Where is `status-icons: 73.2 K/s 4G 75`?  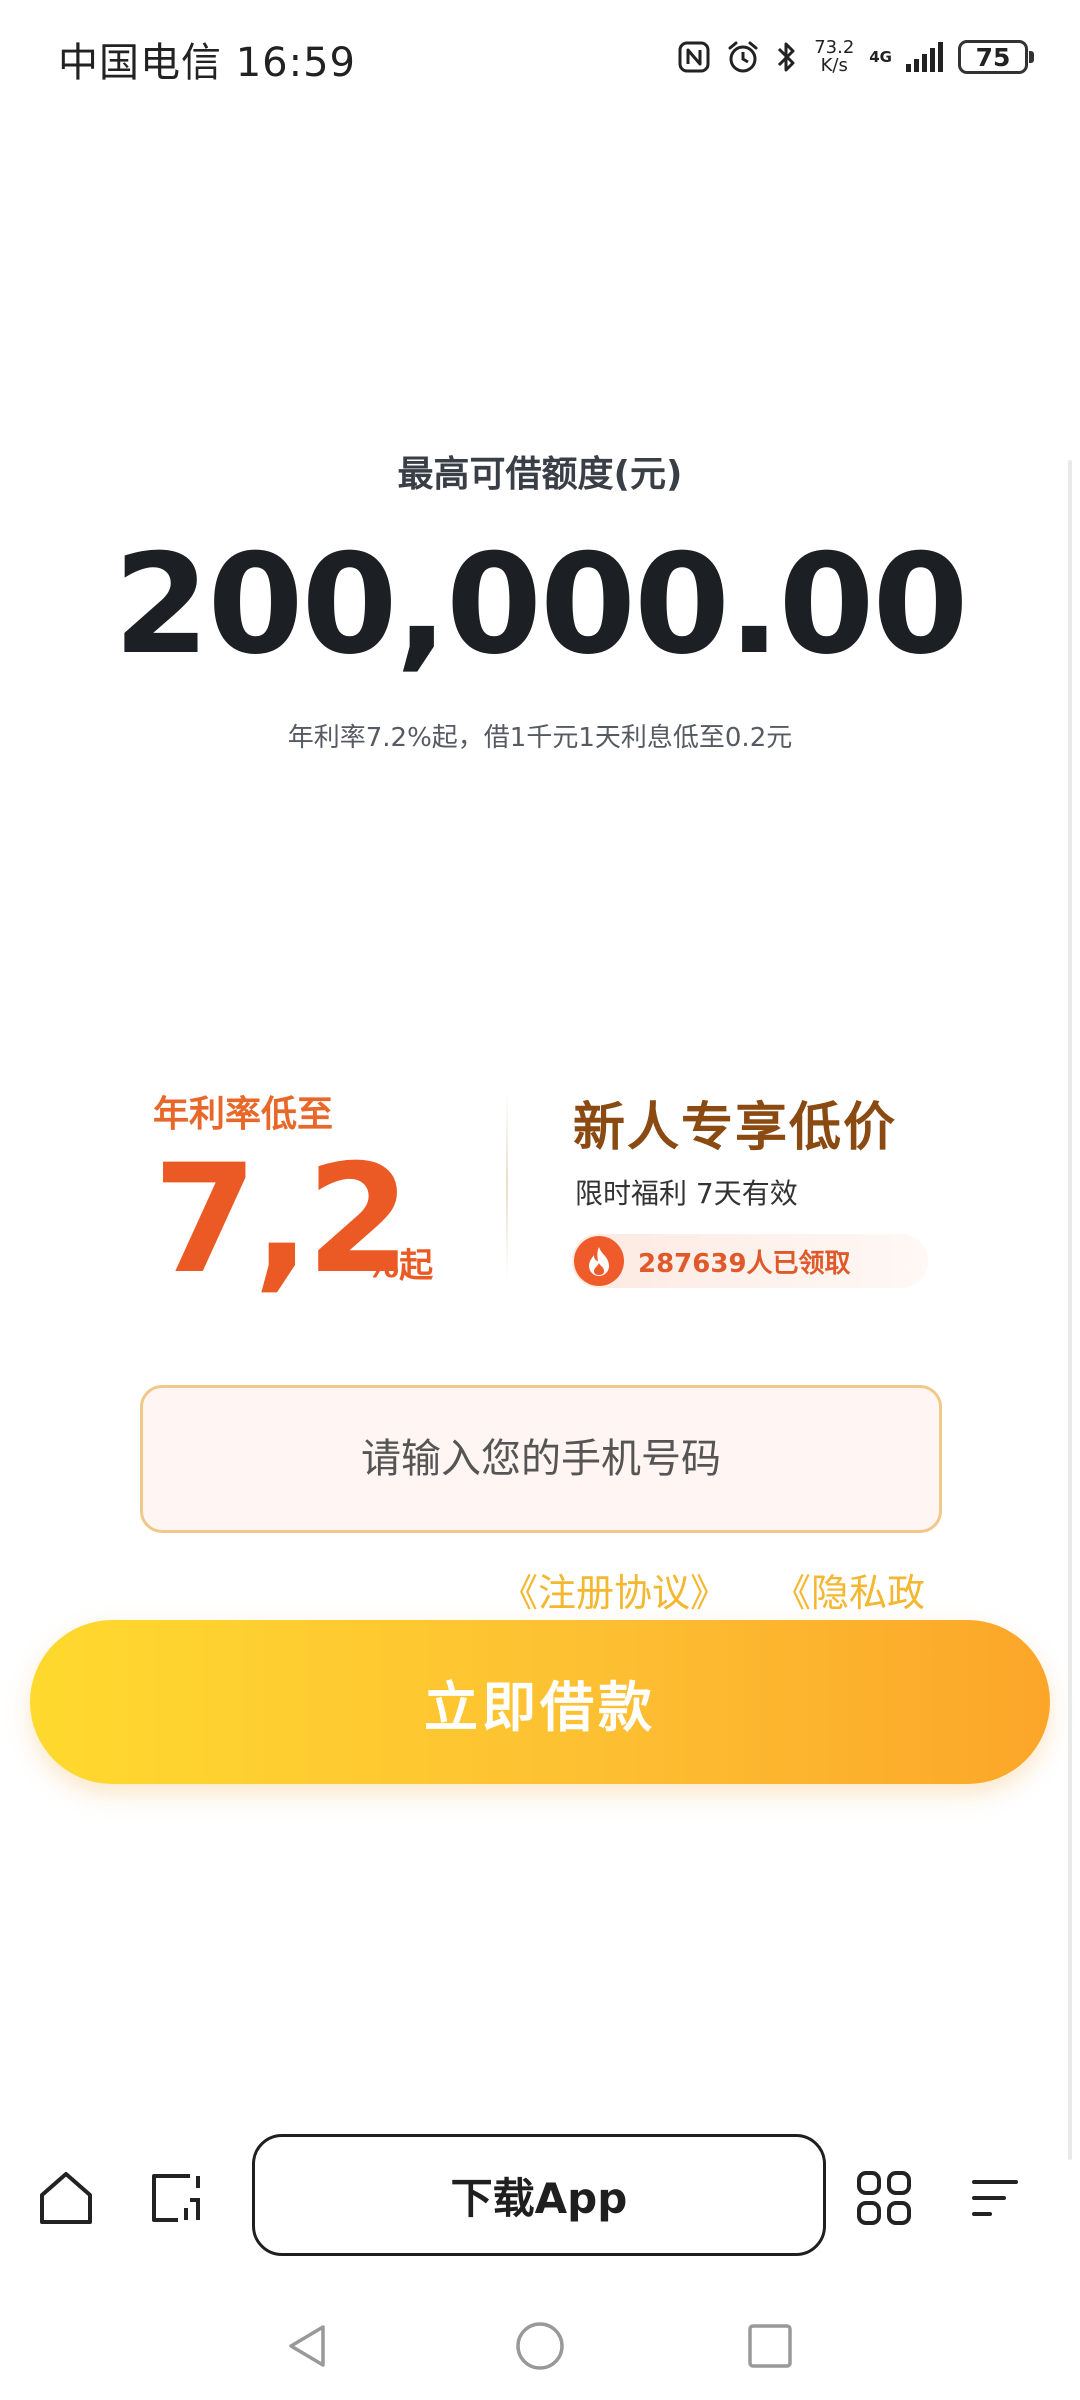 status-icons: 73.2 K/s 4G 75 is located at coordinates (855, 57).